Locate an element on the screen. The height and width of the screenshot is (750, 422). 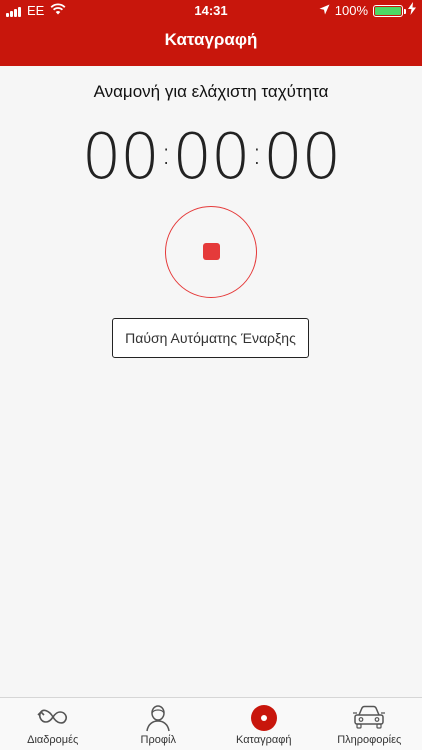
tab-bar: Διαδρομές Προφίλ Καταγραφή Πληροφορίες is located at coordinates (211, 723).